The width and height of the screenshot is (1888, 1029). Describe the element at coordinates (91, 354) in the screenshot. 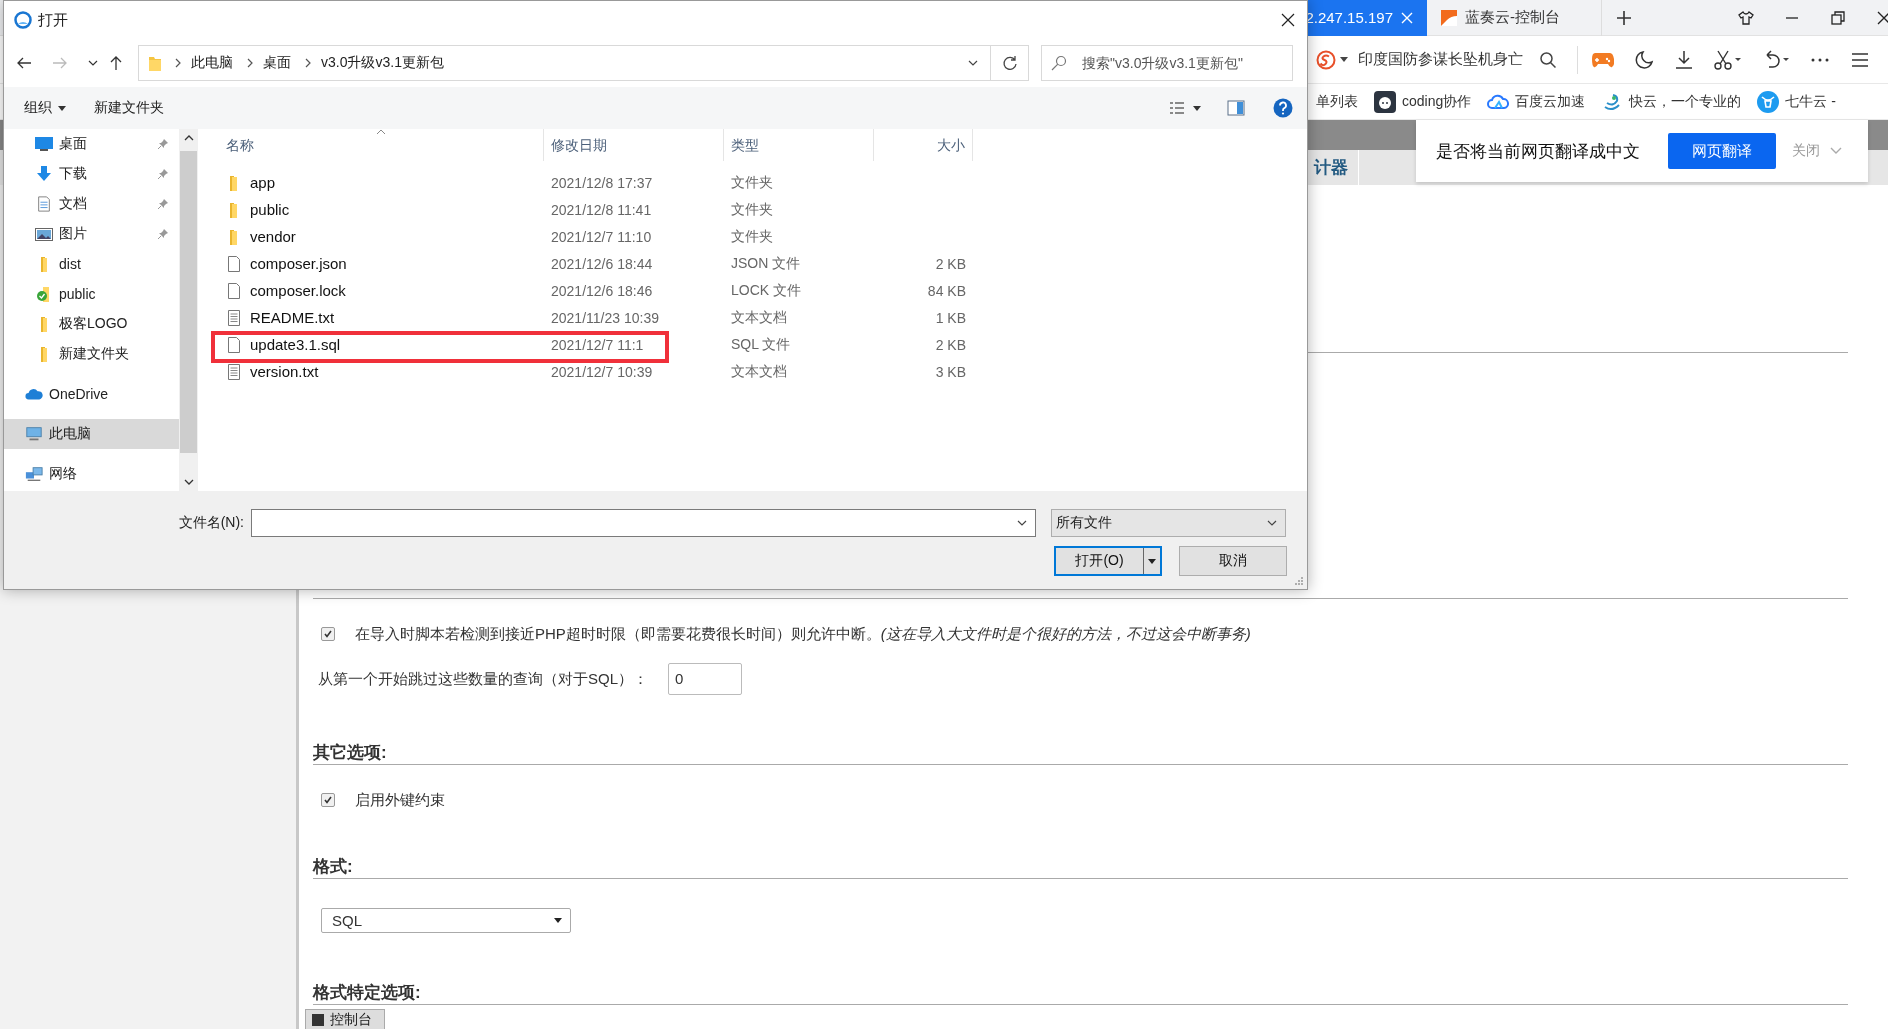

I see `sidebar-item: 新建文件夹` at that location.